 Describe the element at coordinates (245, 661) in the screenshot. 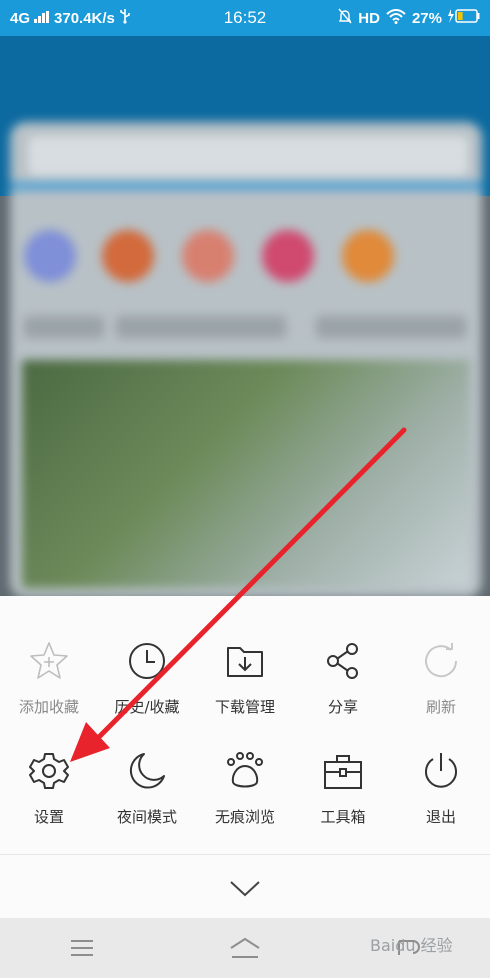

I see `folder-download-icon` at that location.